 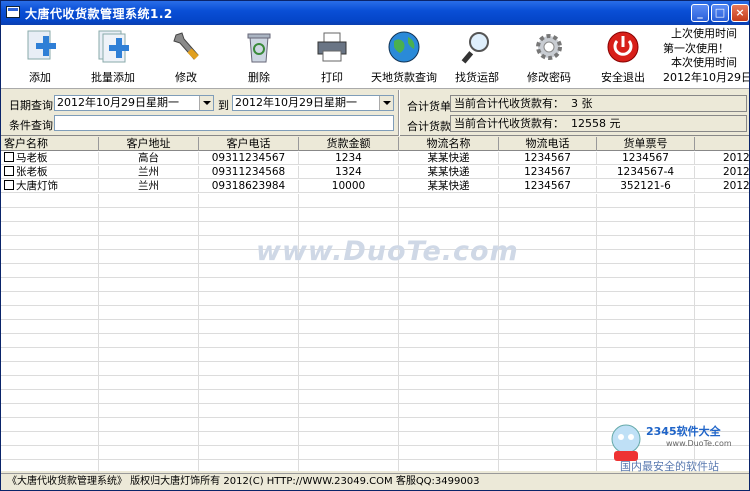 I want to click on add-button: 添加, so click(x=40, y=56).